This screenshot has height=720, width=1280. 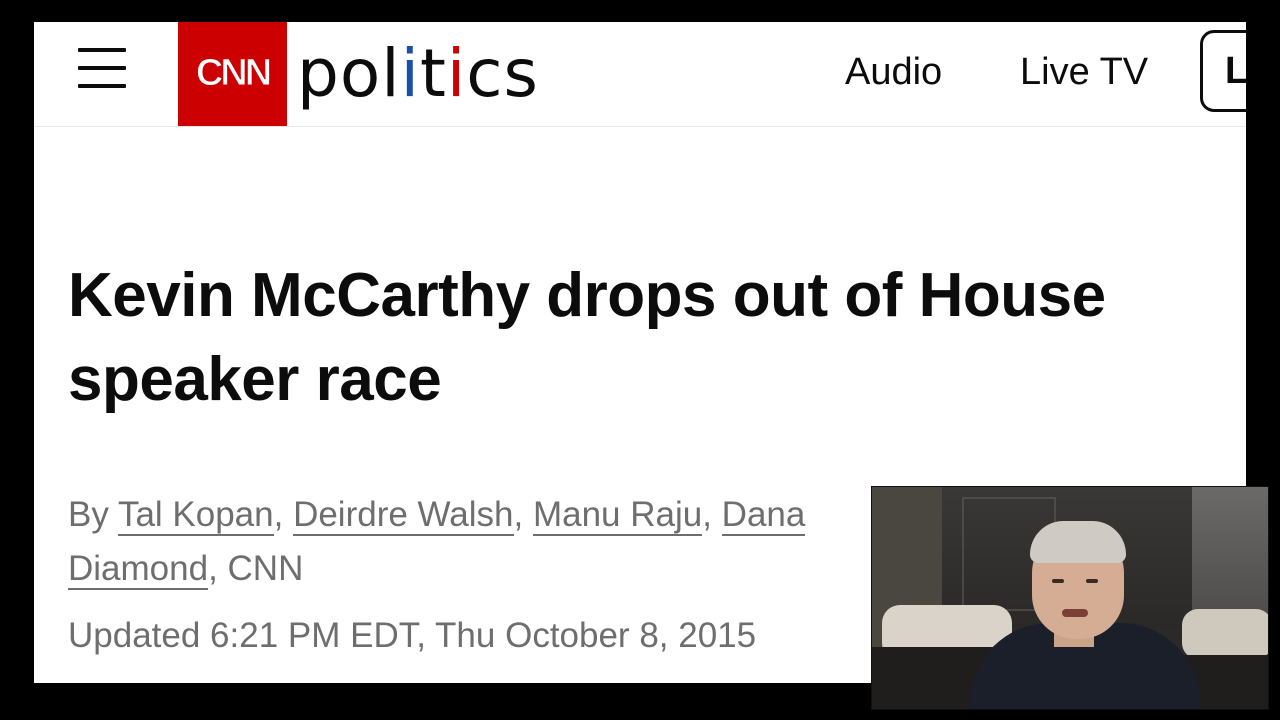 I want to click on cnn-logo-text: CNN, so click(x=233, y=73).